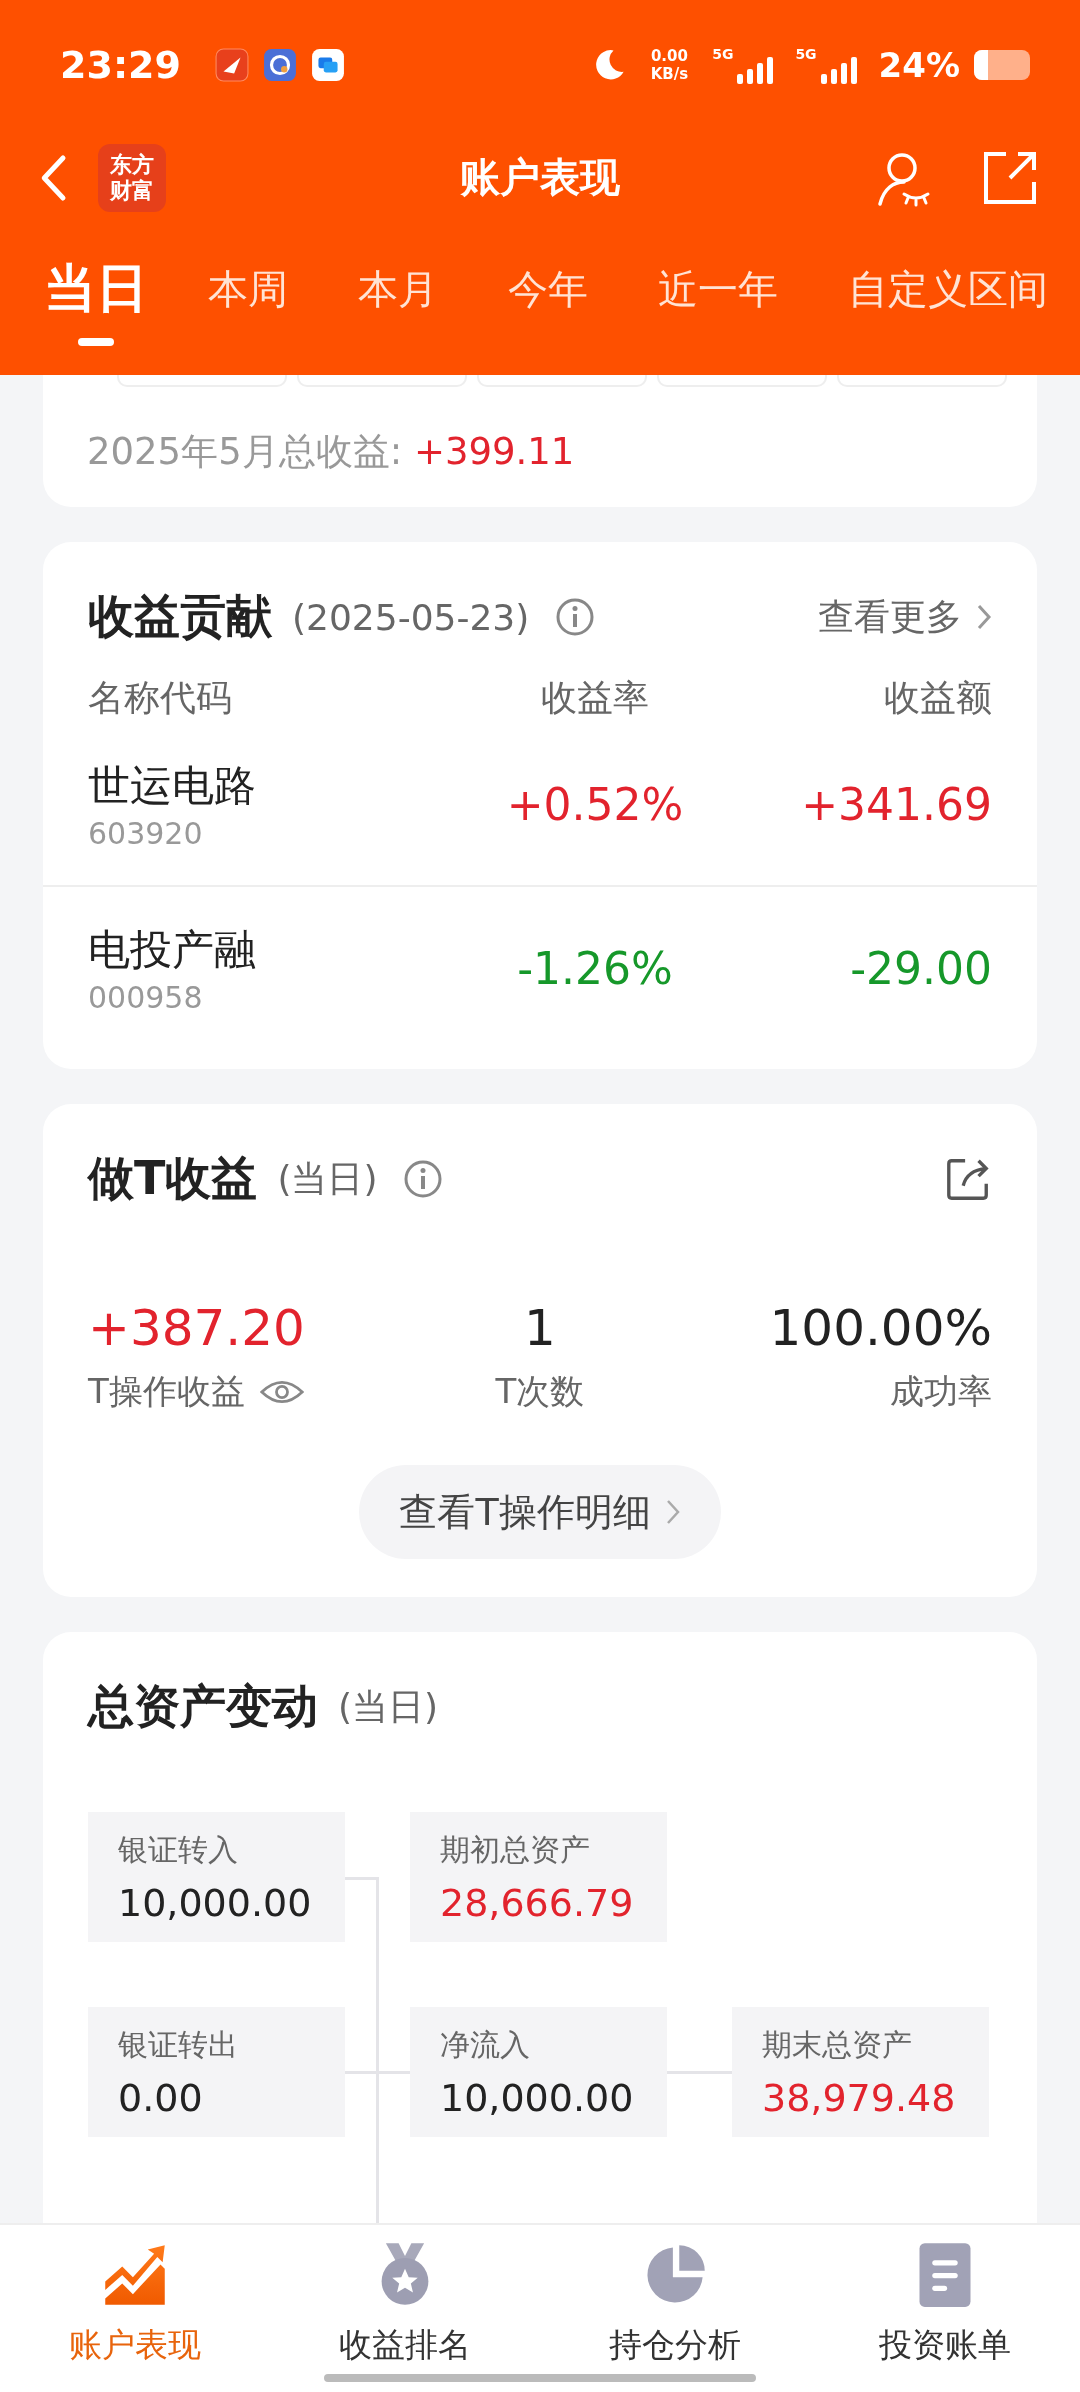  What do you see at coordinates (166, 1391) in the screenshot?
I see `stat-label: T操作收益` at bounding box center [166, 1391].